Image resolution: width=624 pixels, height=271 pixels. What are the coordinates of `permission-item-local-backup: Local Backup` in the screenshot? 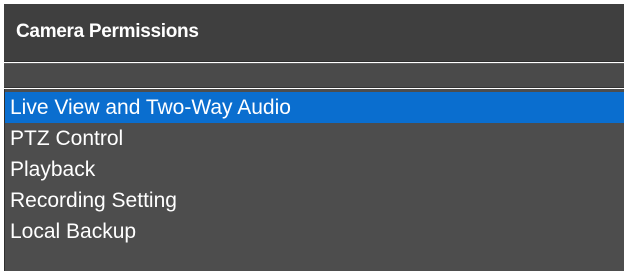 It's located at (314, 231).